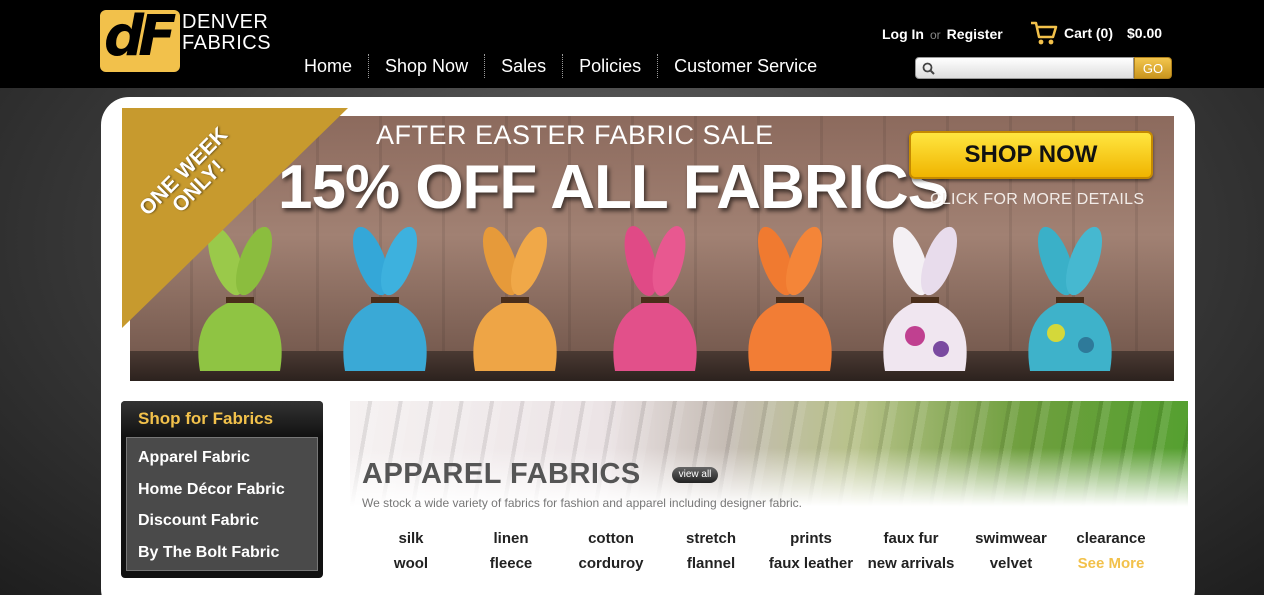 The width and height of the screenshot is (1264, 595). What do you see at coordinates (511, 564) in the screenshot?
I see `category-link-fleece: fleece` at bounding box center [511, 564].